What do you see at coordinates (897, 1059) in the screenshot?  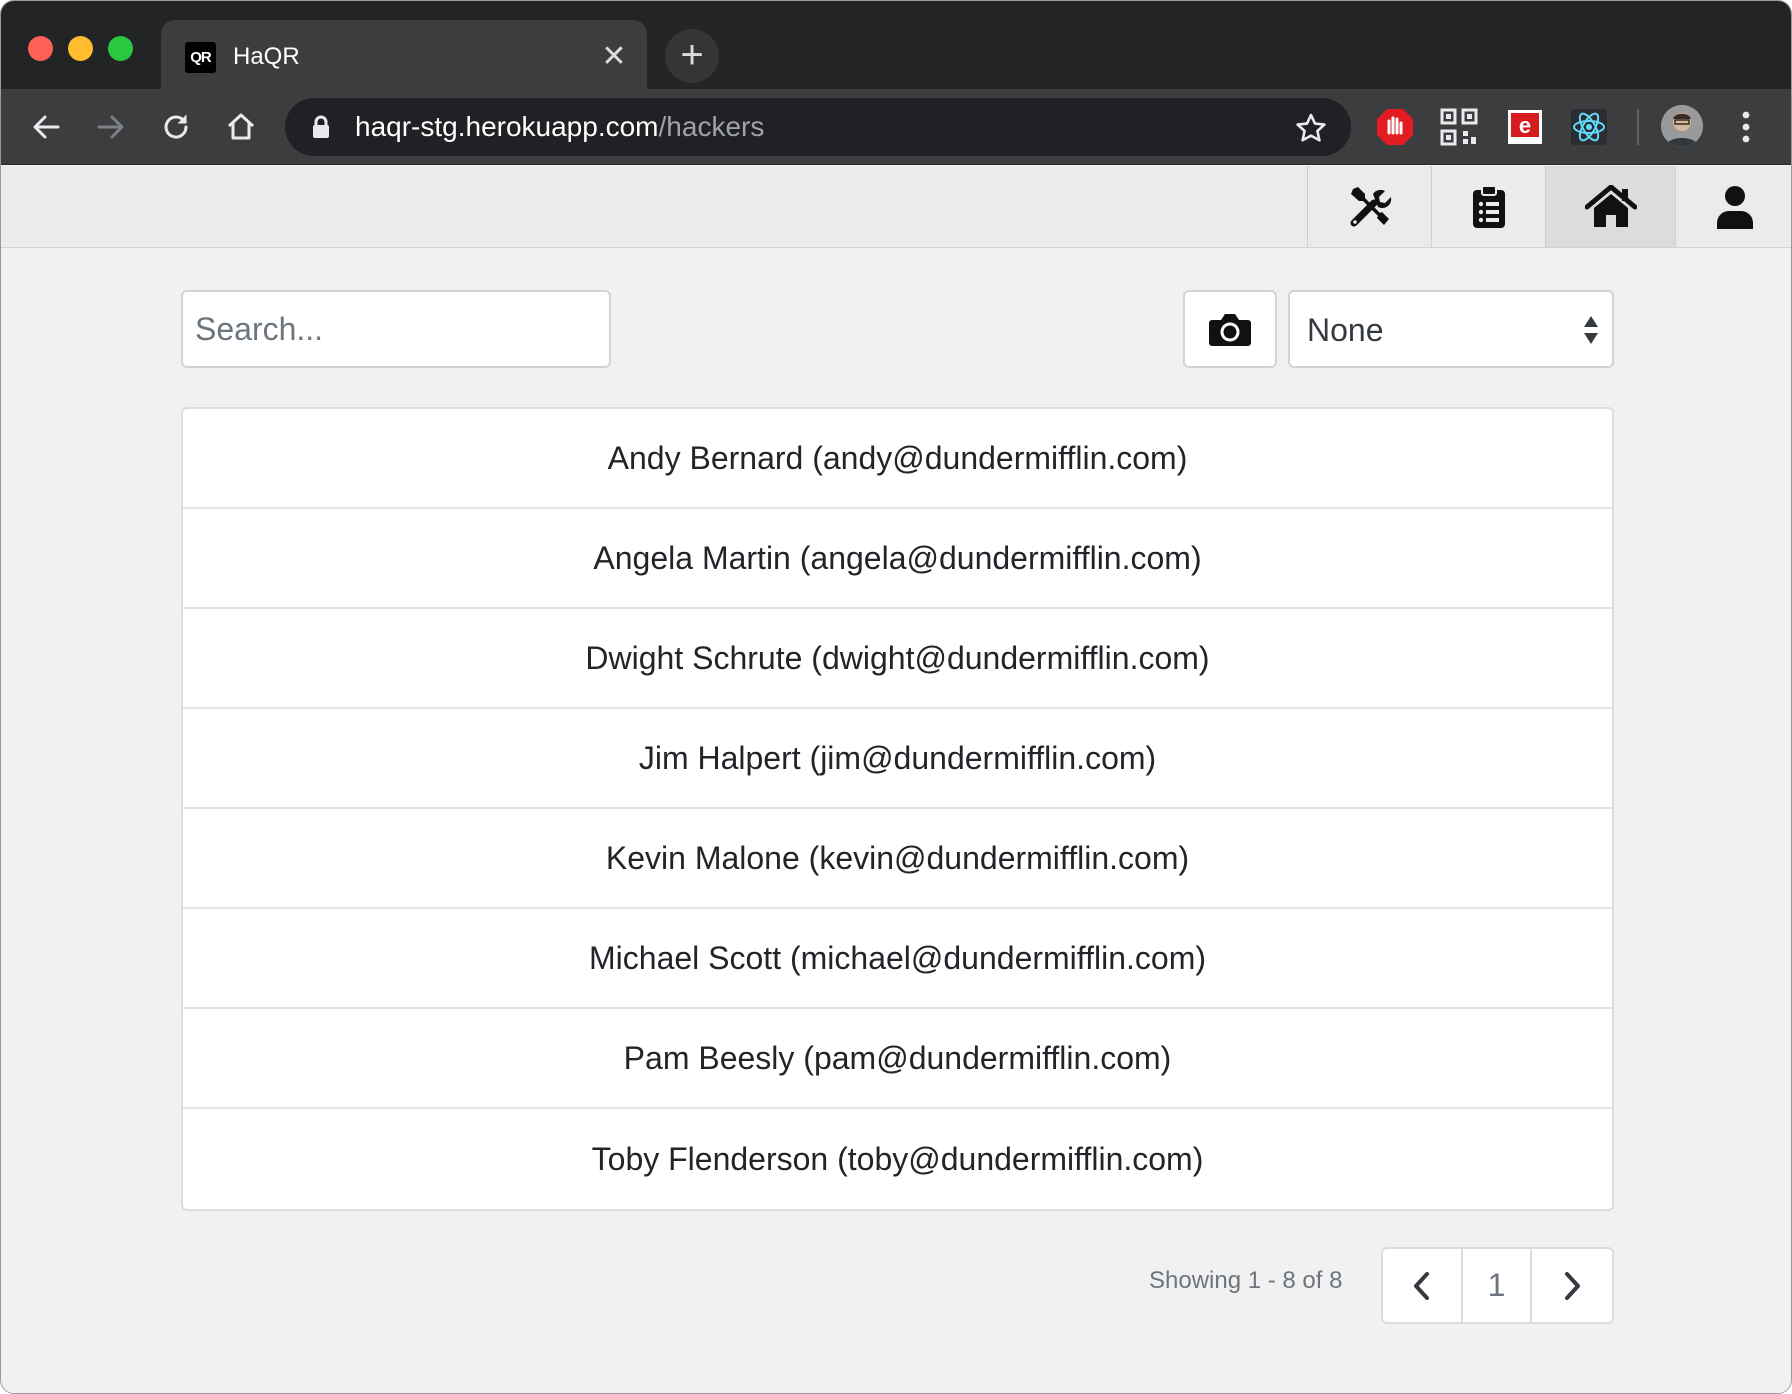 I see `list-item: Pam Beesly (pam@dundermifflin.com)` at bounding box center [897, 1059].